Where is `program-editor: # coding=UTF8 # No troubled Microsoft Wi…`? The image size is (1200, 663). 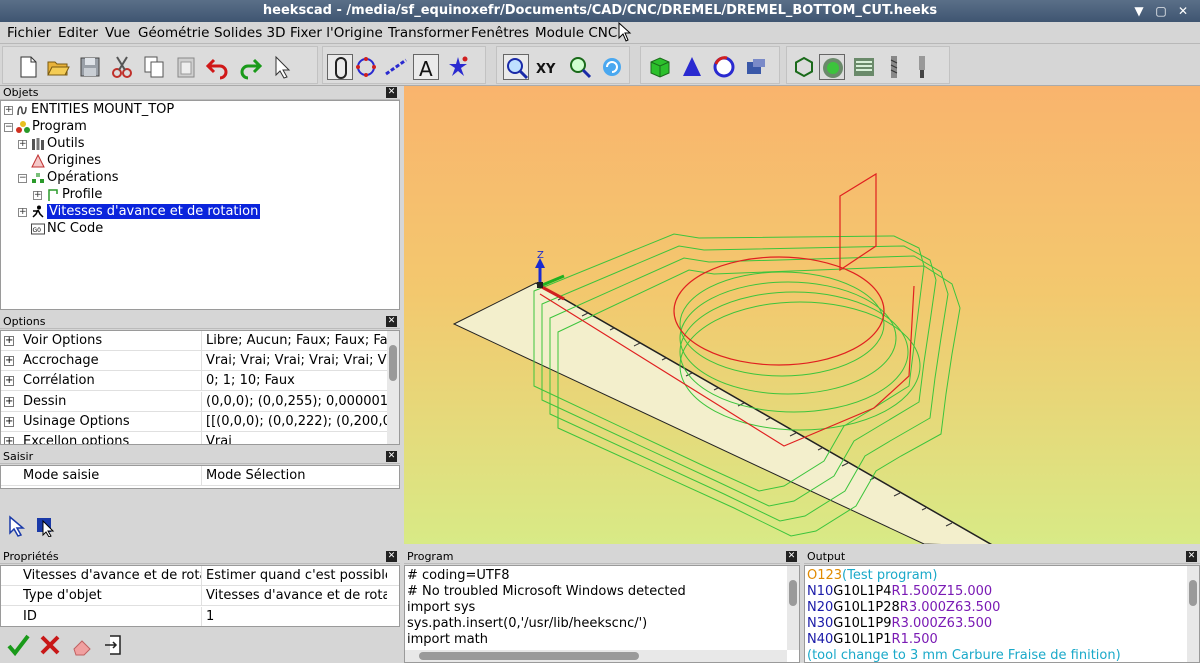
program-editor: # coding=UTF8 # No troubled Microsoft Wi… is located at coordinates (602, 614).